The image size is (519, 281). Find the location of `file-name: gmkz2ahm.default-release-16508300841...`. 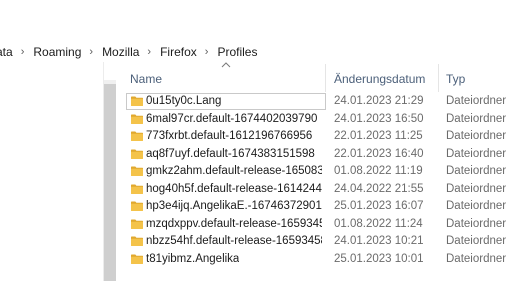

file-name: gmkz2ahm.default-release-16508300841... is located at coordinates (234, 171).